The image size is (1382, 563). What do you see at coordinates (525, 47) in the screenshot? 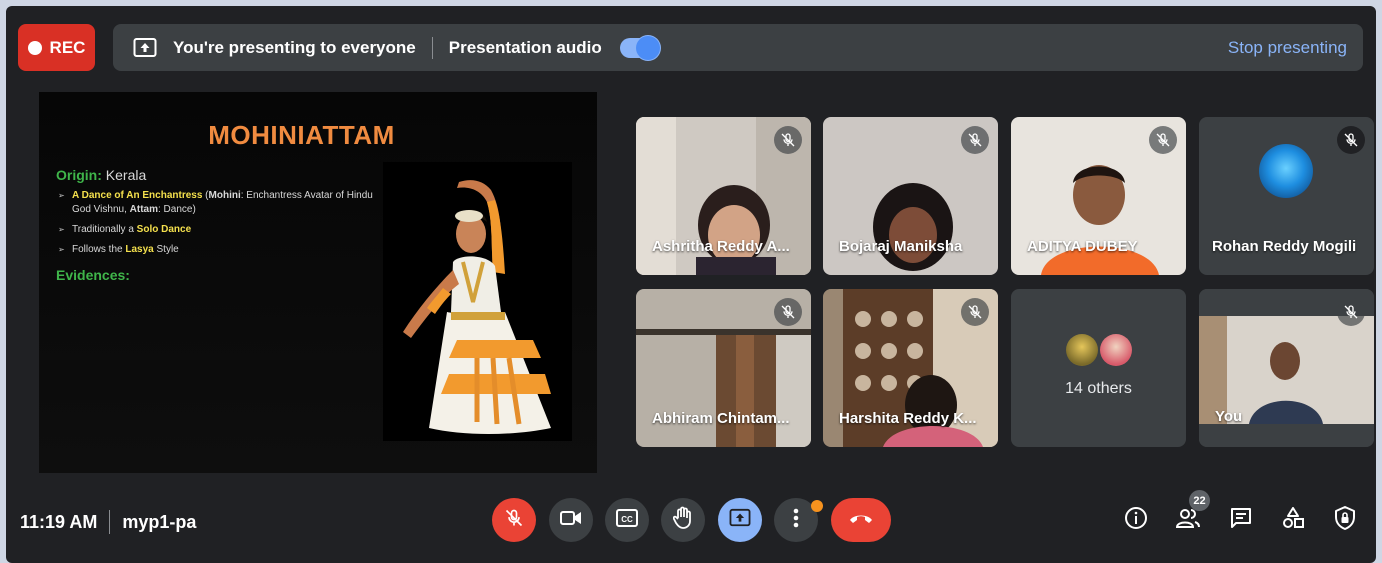
I see `presentation-audio-label: Presentation audio` at bounding box center [525, 47].